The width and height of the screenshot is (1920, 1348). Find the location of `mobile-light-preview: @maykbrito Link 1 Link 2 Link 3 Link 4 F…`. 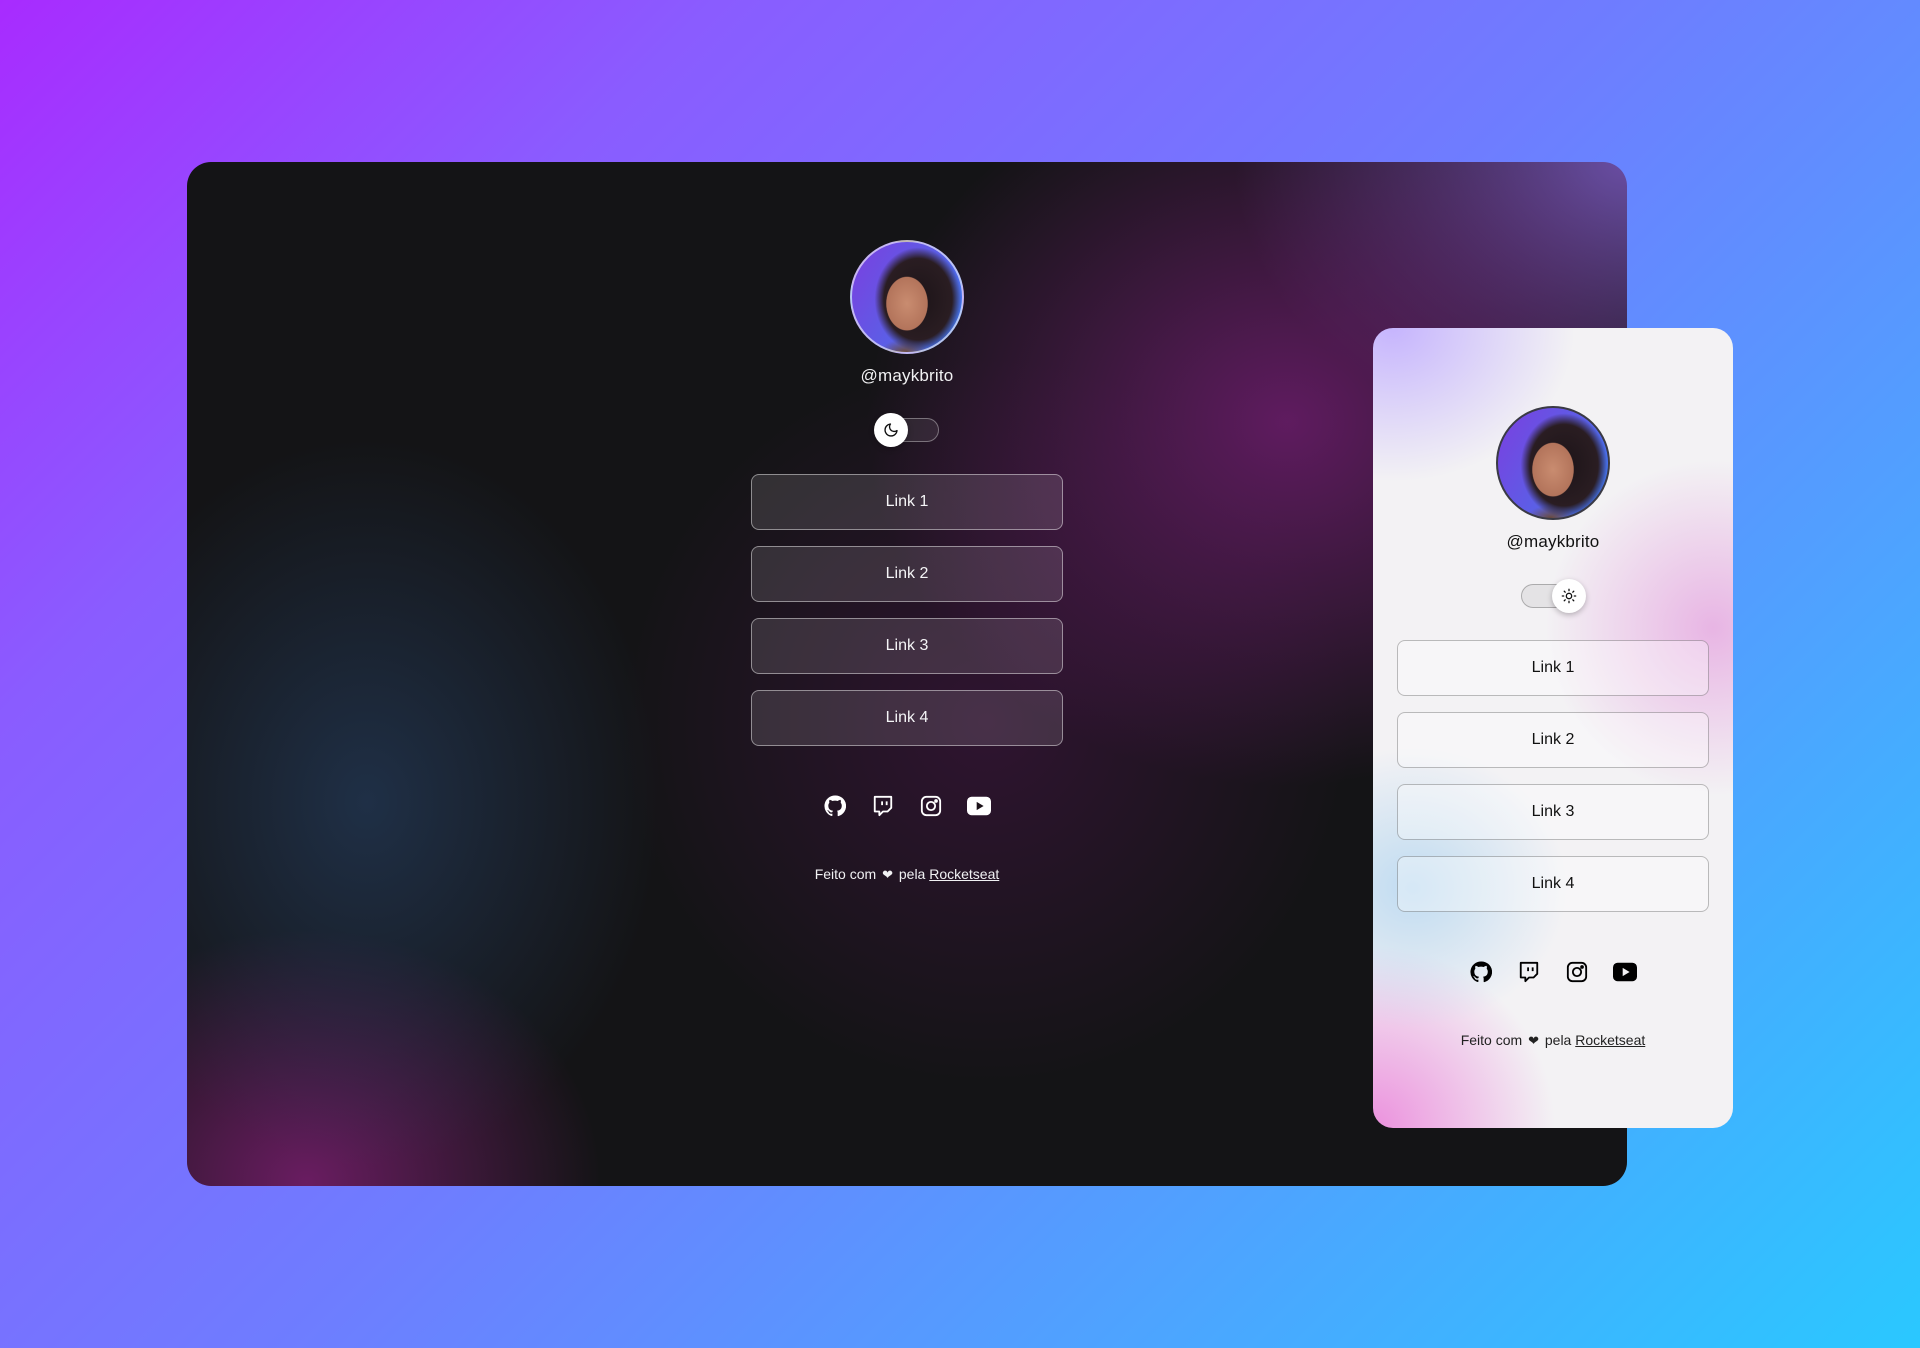

mobile-light-preview: @maykbrito Link 1 Link 2 Link 3 Link 4 F… is located at coordinates (1553, 728).